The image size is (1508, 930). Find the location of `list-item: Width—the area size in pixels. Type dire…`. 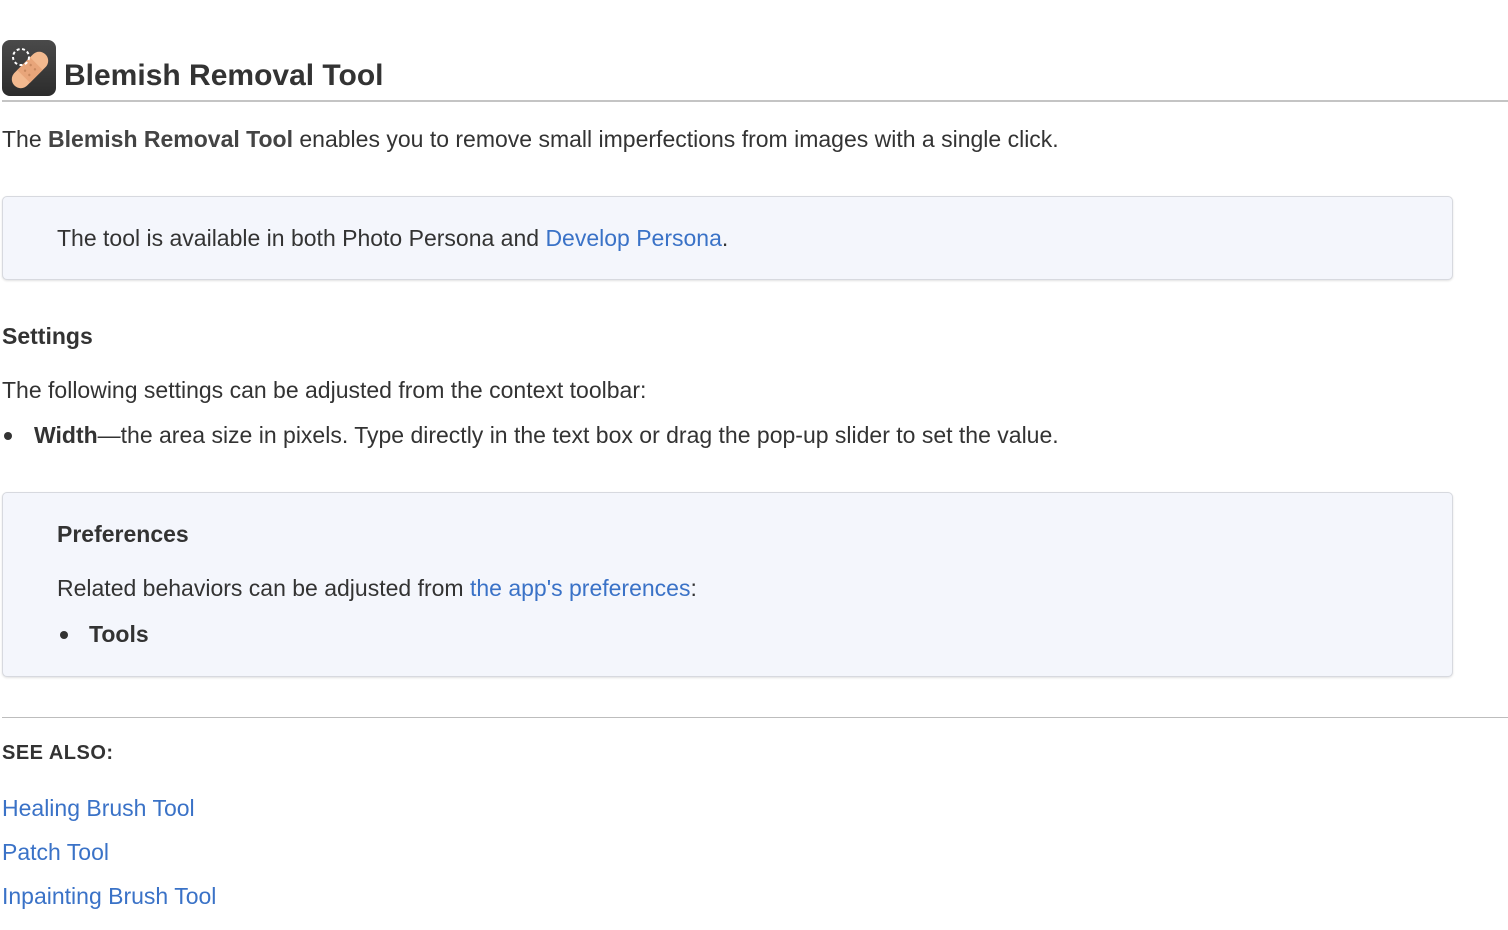

list-item: Width—the area size in pixels. Type dire… is located at coordinates (530, 435).